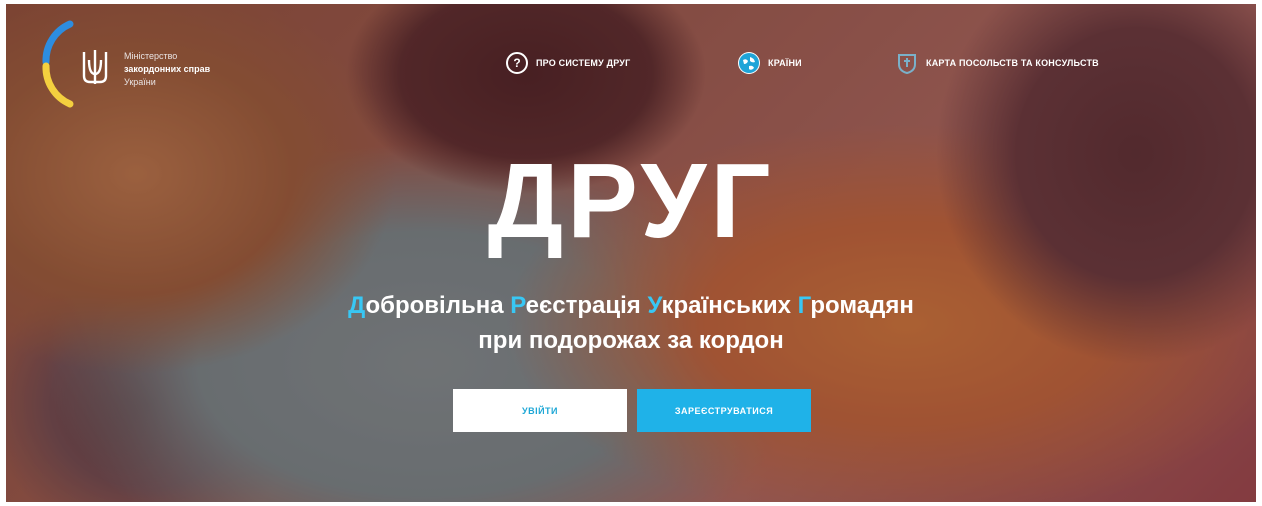  I want to click on nav-embassy-map-label: КАРТА ПОСОЛЬСТВ ТА КОНСУЛЬСТВ, so click(1012, 63).